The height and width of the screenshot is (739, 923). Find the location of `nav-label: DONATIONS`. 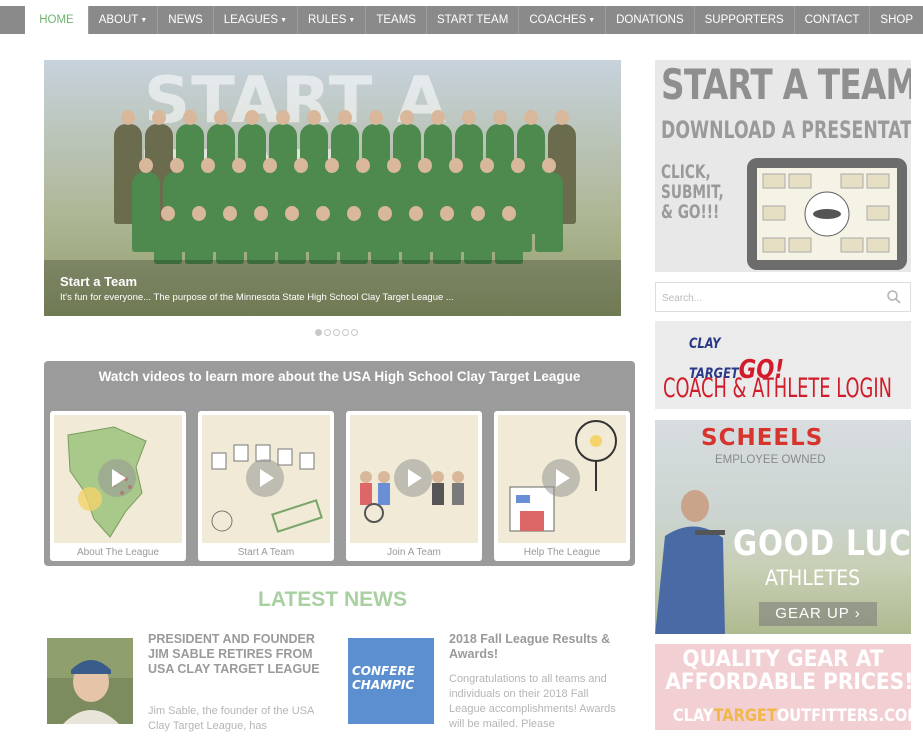

nav-label: DONATIONS is located at coordinates (650, 20).